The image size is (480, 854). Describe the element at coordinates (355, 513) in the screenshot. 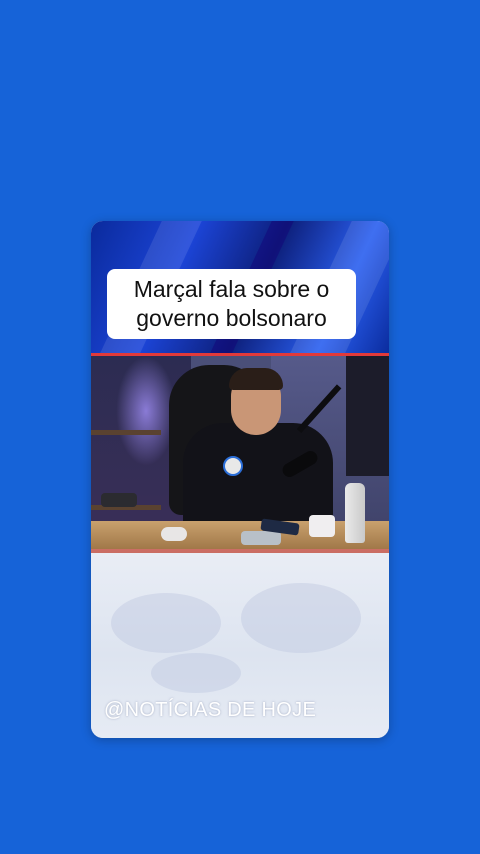

I see `bottle` at that location.